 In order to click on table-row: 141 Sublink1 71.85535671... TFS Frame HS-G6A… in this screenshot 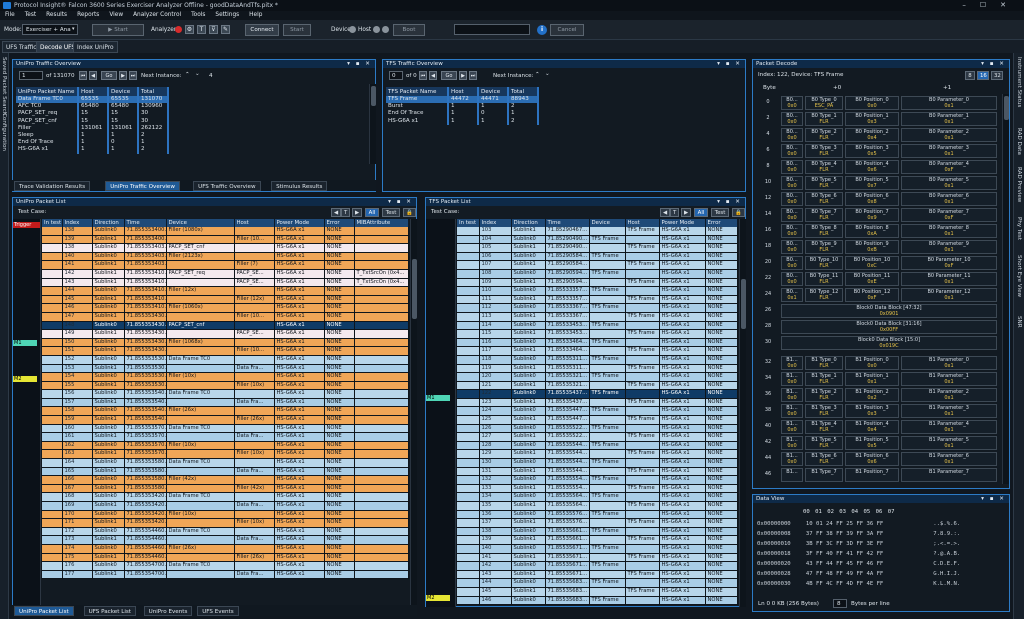, I will do `click(597, 558)`.